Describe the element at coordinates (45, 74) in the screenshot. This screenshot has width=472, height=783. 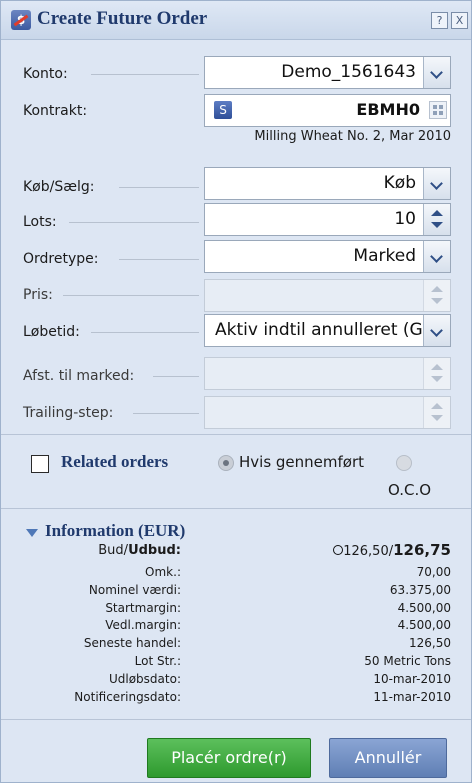
I see `konto-label: Konto:` at that location.